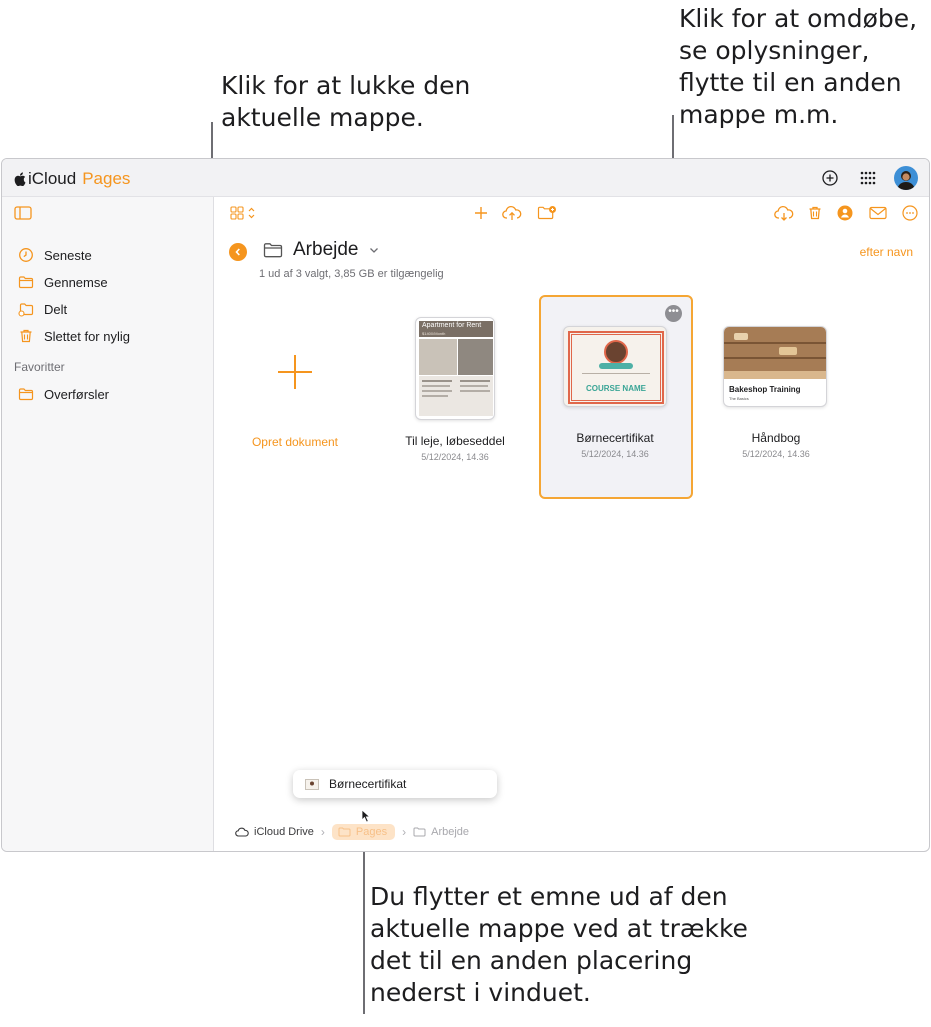 The image size is (931, 1027). What do you see at coordinates (42, 309) in the screenshot?
I see `sidebar-item-delt: Delt` at bounding box center [42, 309].